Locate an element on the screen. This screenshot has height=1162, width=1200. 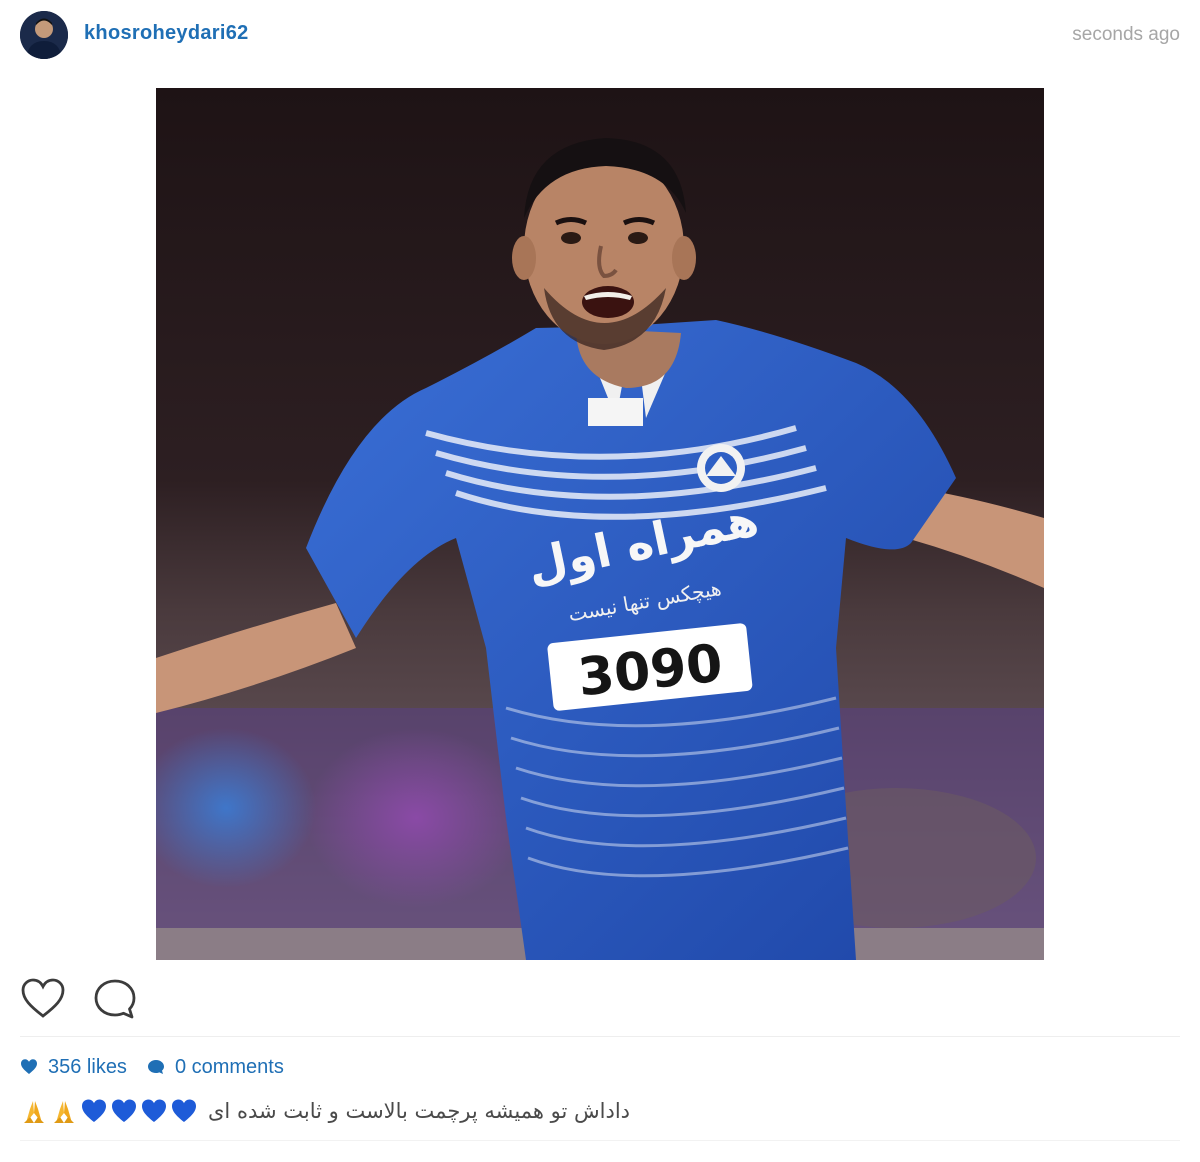
post-bottom-divider is located at coordinates (600, 1140).